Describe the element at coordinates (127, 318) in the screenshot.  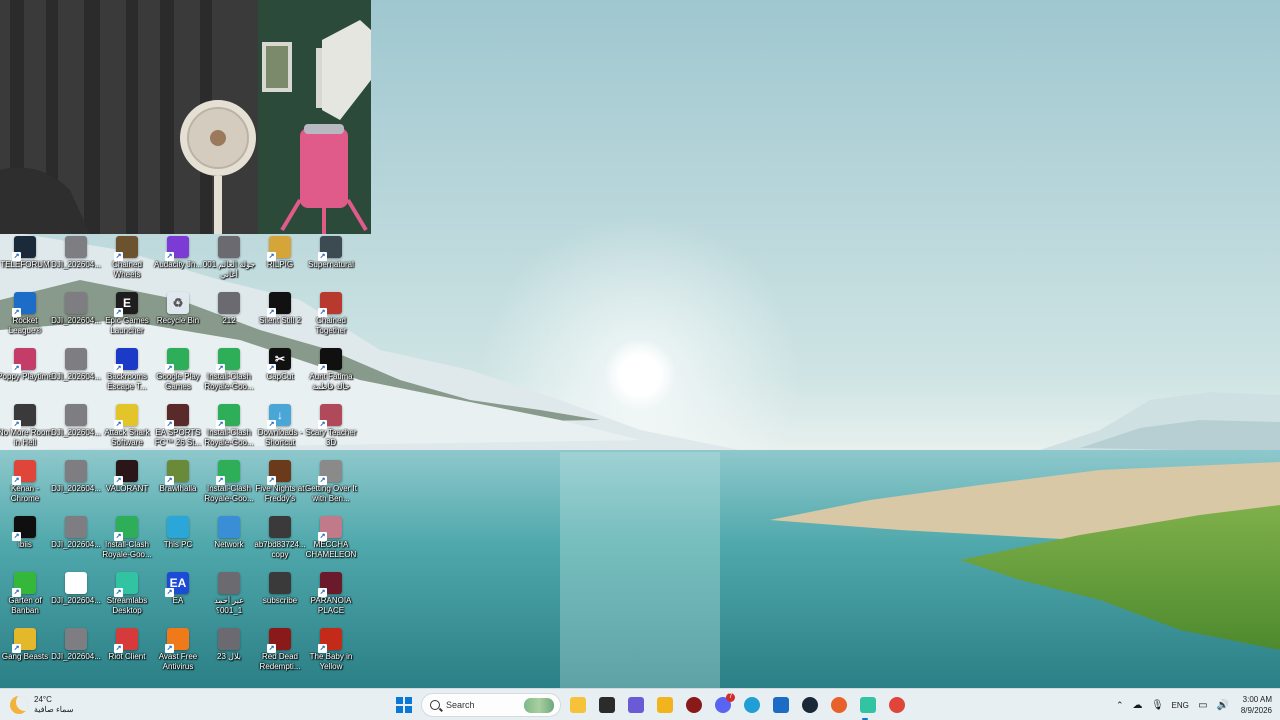
I see `desktop-icon: EEpic Games Launcher` at that location.